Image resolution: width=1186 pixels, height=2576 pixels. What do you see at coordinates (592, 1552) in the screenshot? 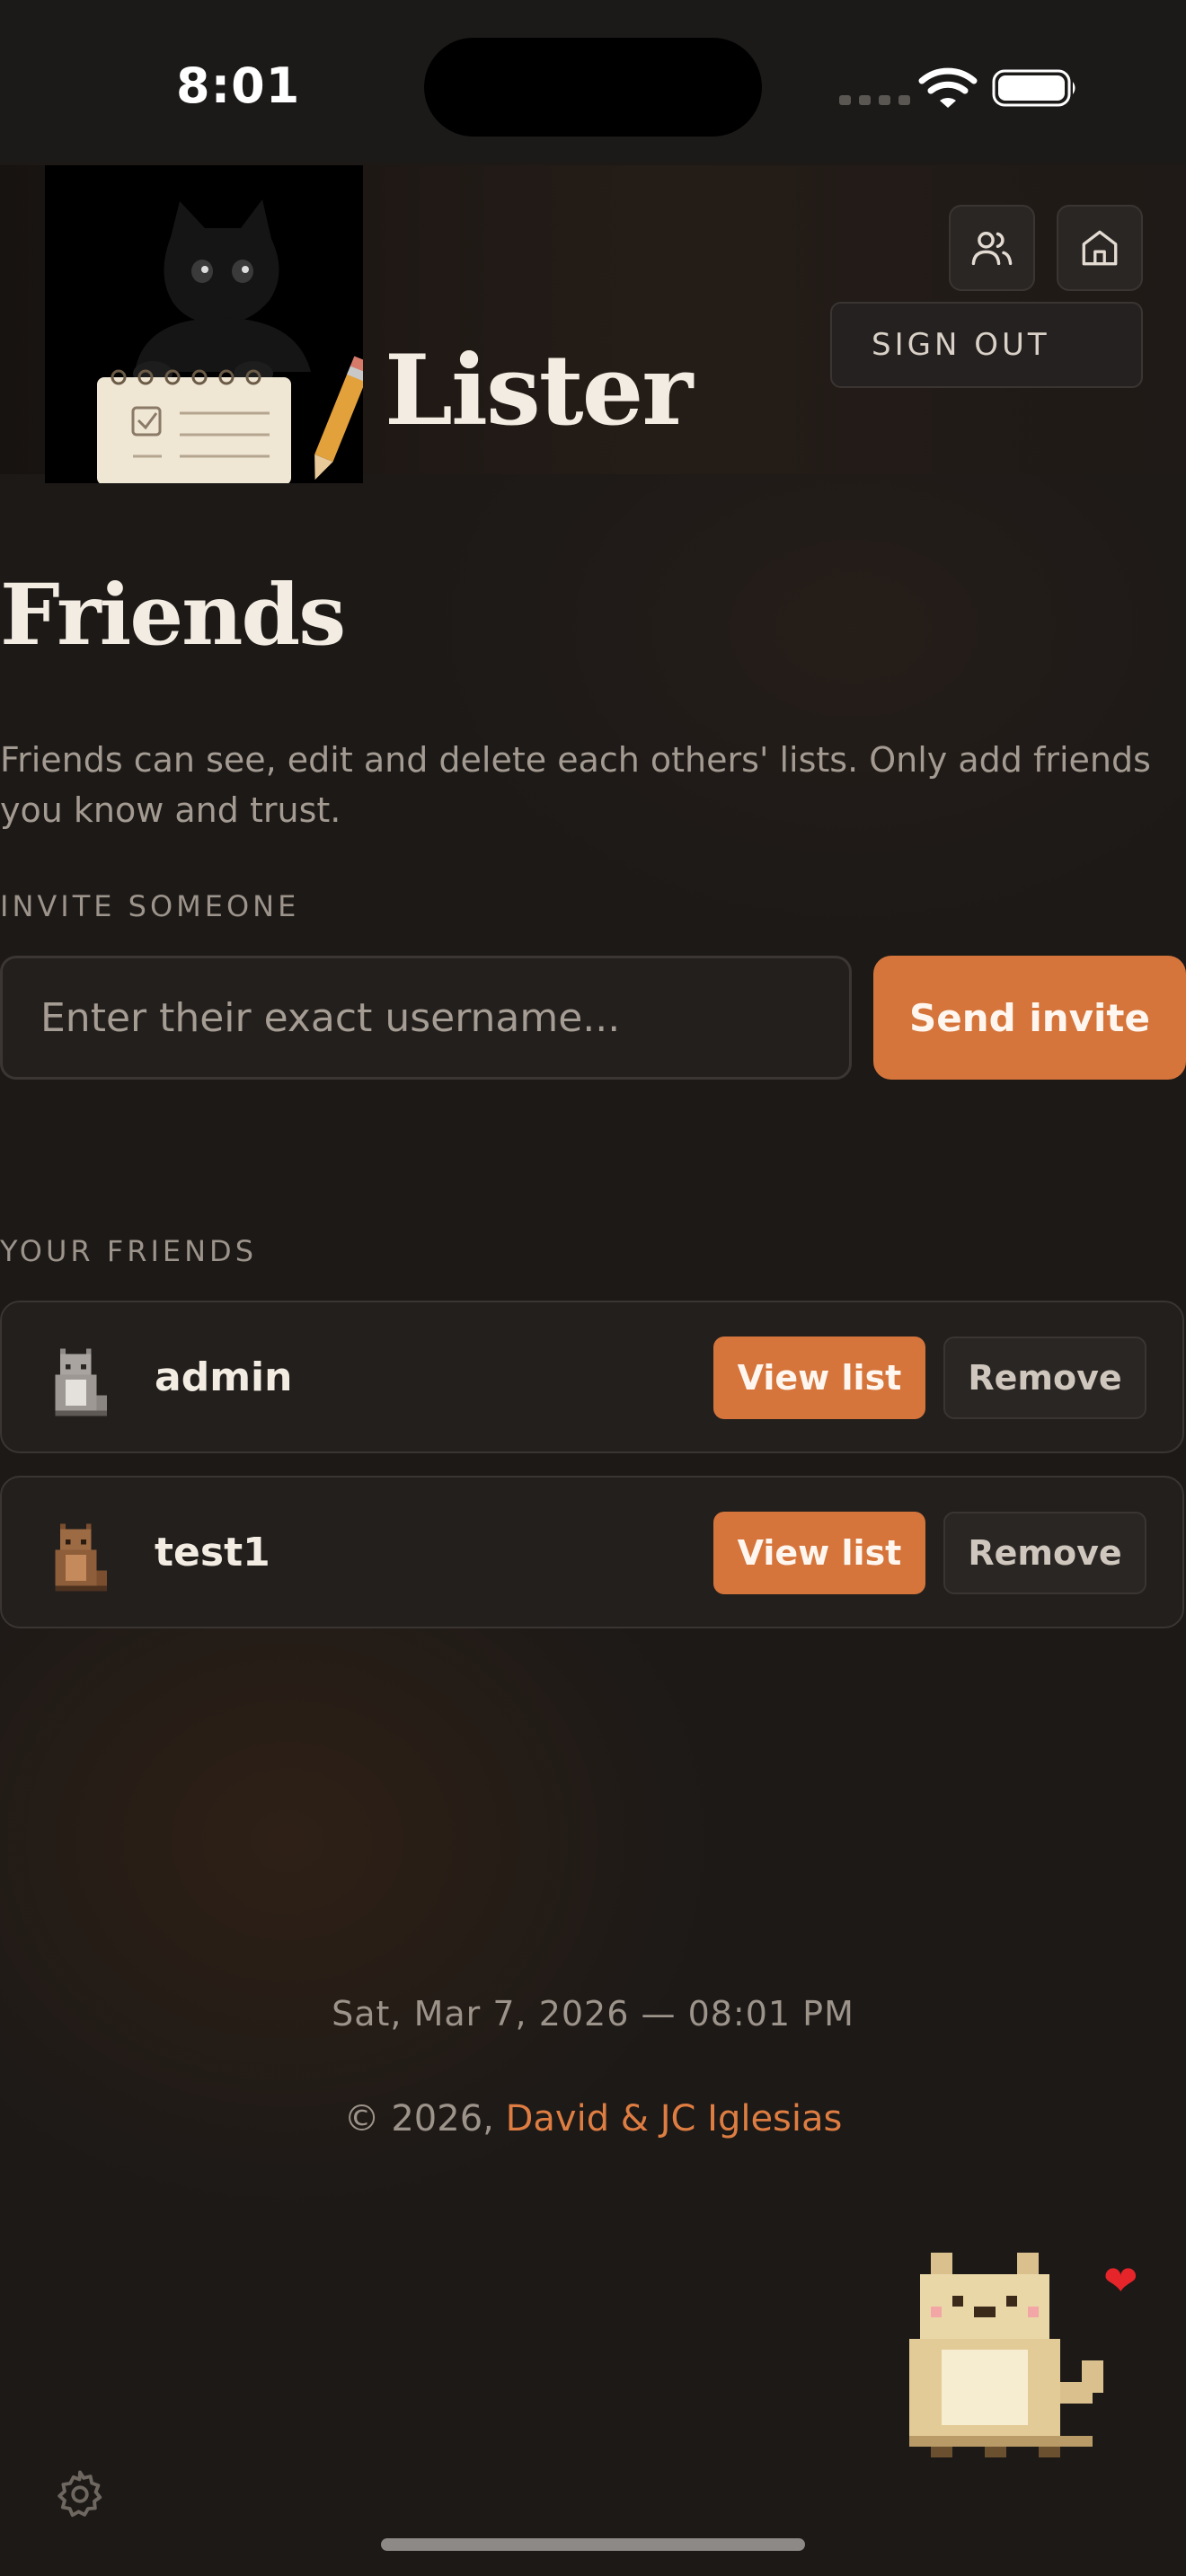
I see `friend-row: test1 View list Remove` at bounding box center [592, 1552].